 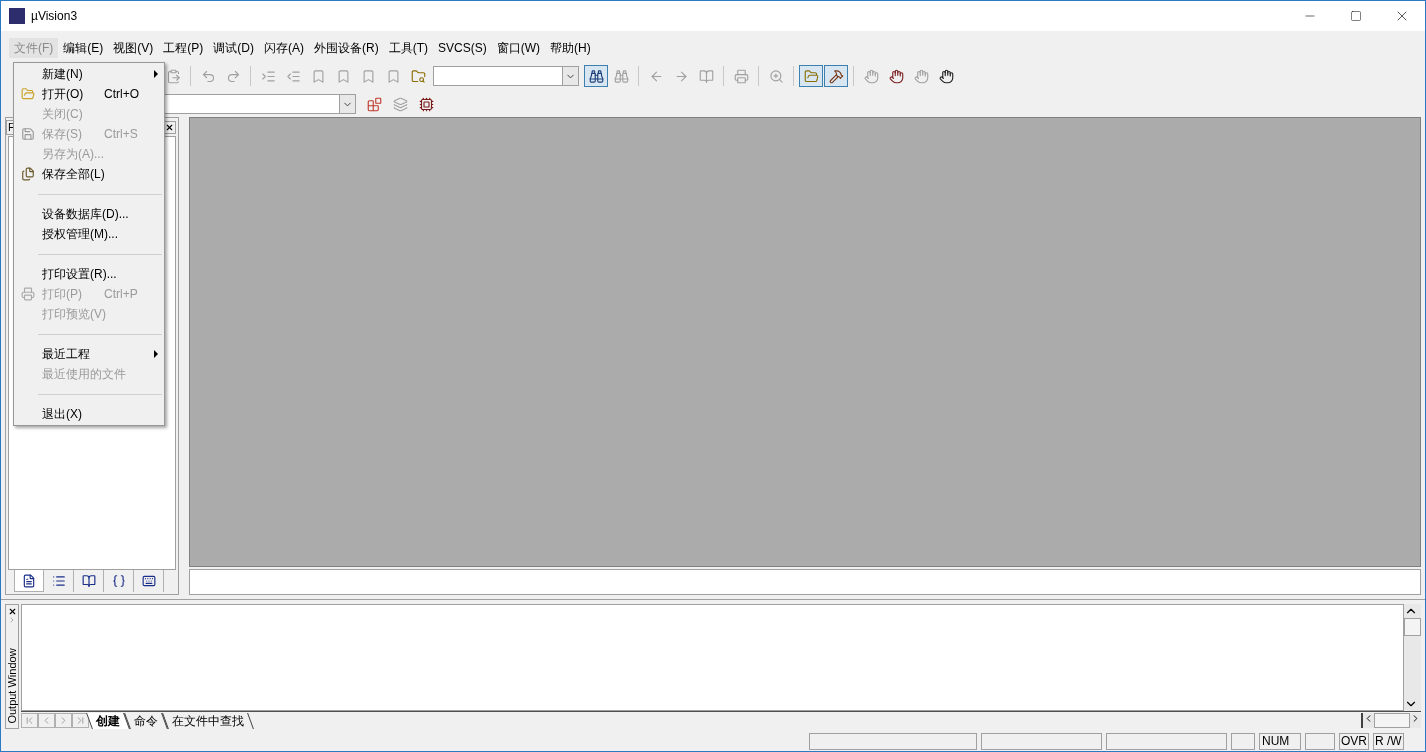 I want to click on vertical-scrollbar, so click(x=1412, y=657).